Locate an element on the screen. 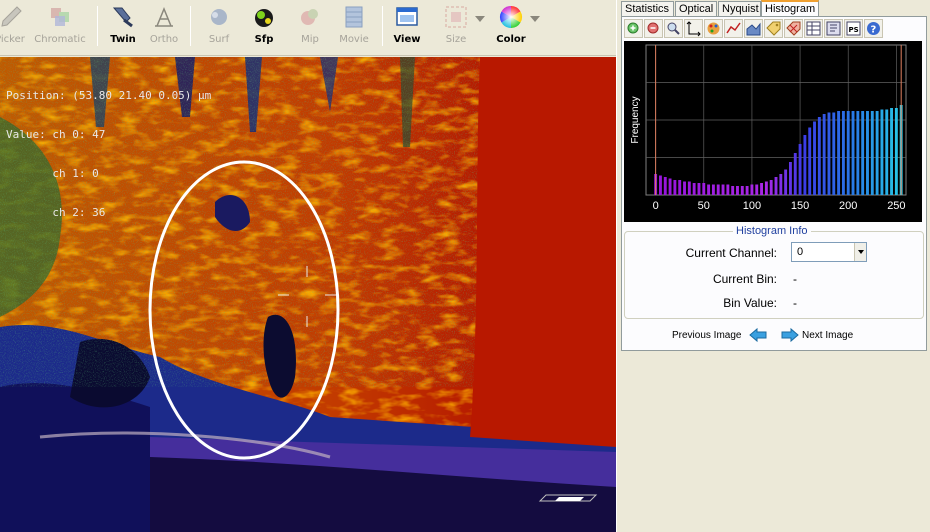 The height and width of the screenshot is (532, 930). area-chart-button is located at coordinates (753, 28).